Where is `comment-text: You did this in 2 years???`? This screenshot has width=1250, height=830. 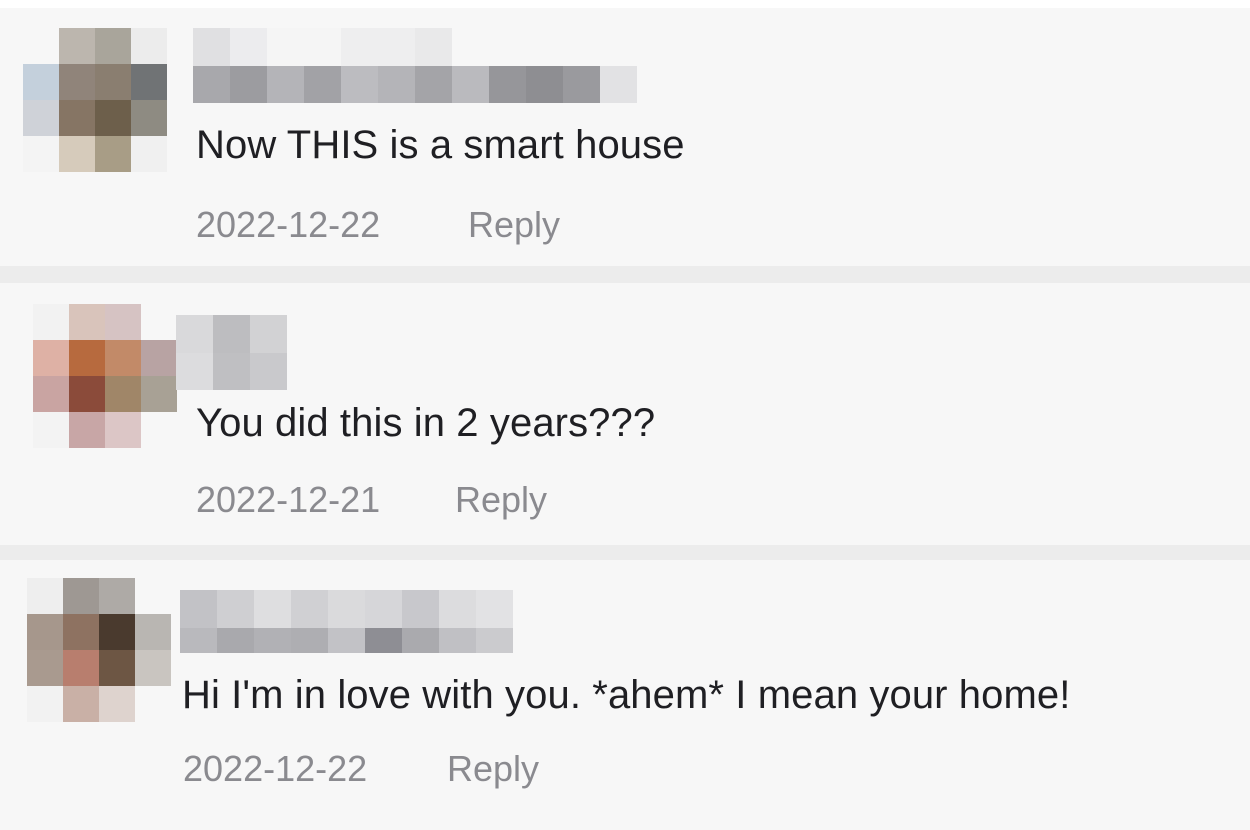
comment-text: You did this in 2 years??? is located at coordinates (426, 423).